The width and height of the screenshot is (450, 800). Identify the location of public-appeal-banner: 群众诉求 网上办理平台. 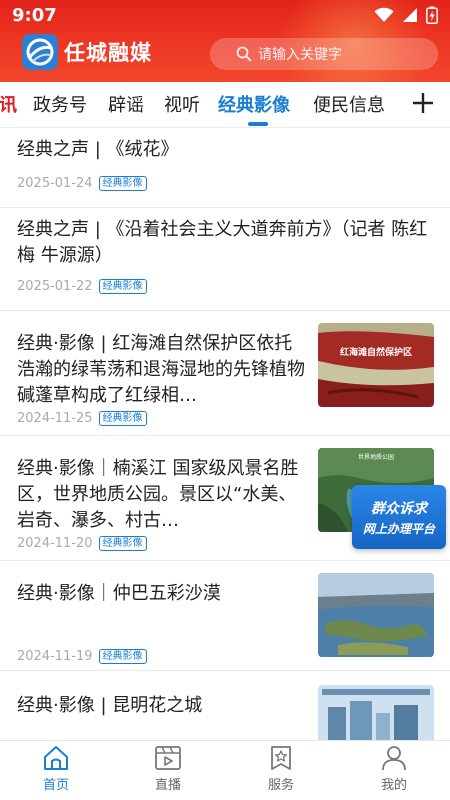
(399, 517).